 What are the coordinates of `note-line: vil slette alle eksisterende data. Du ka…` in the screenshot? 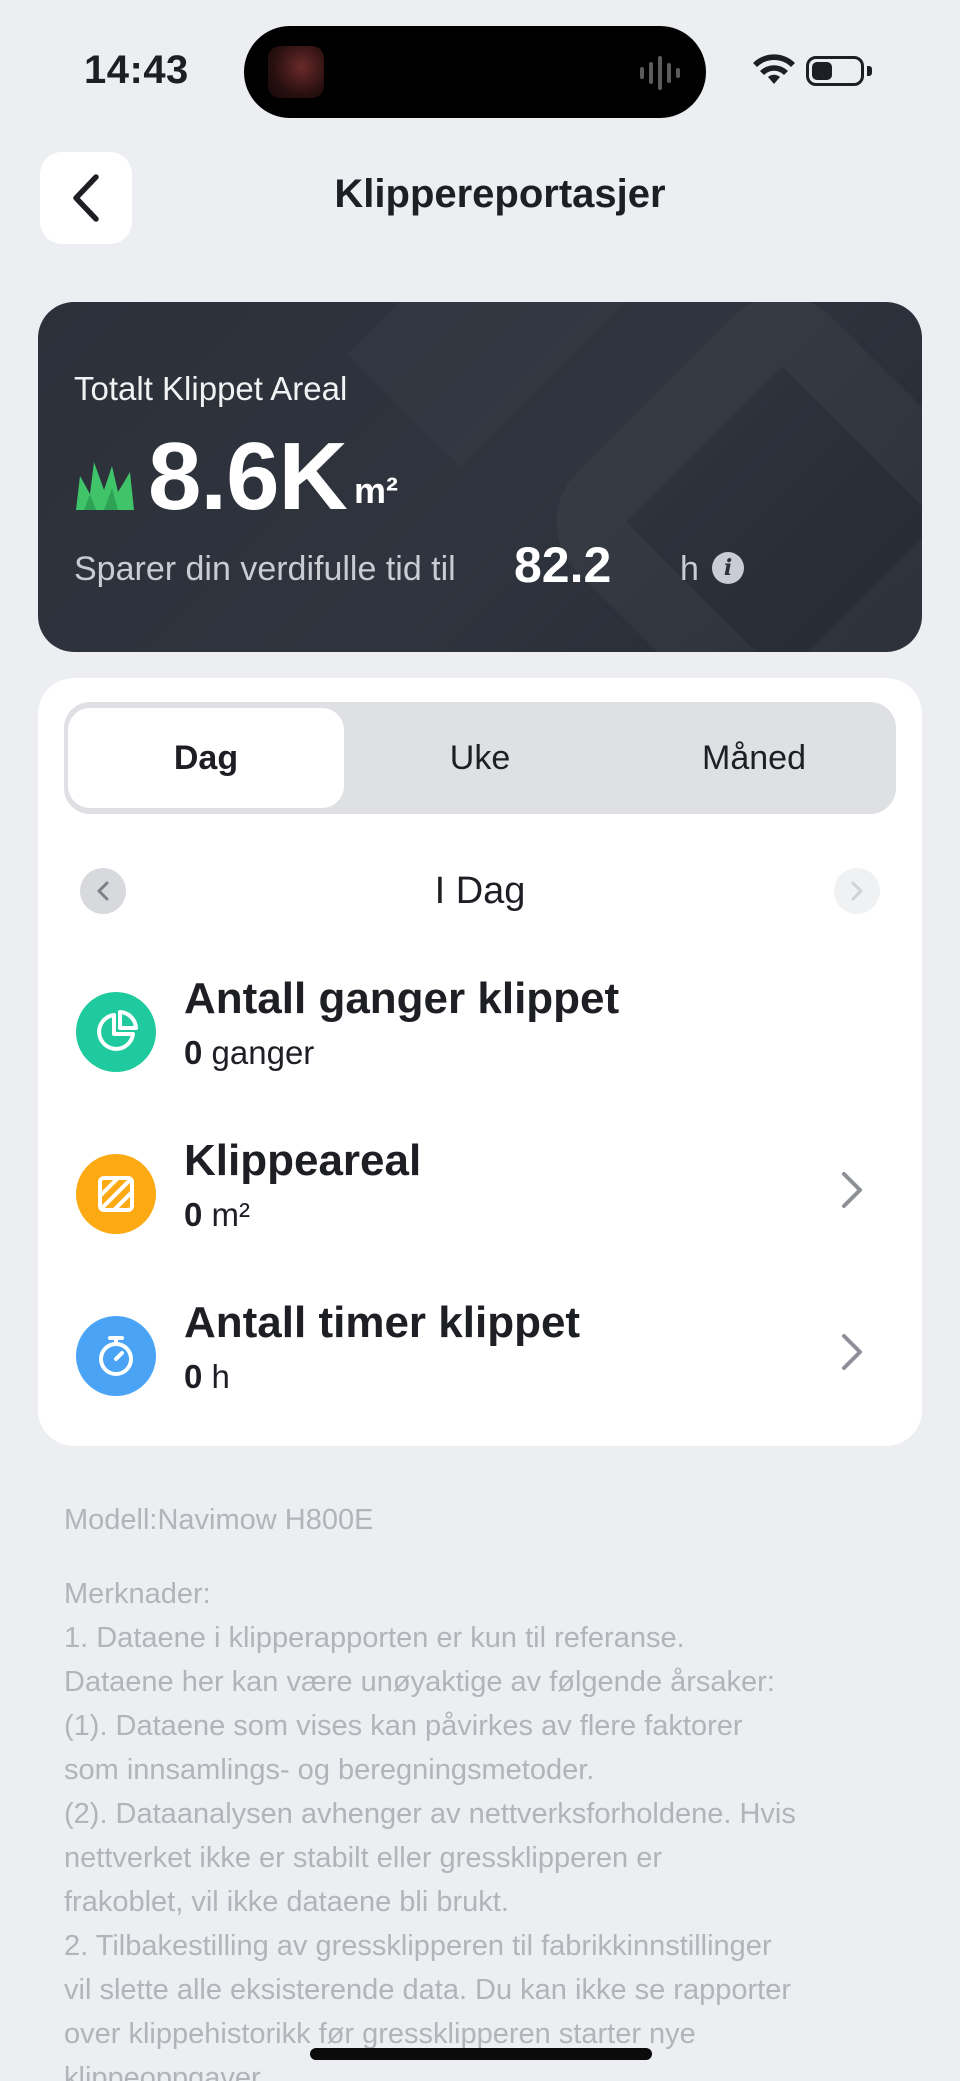 It's located at (427, 1990).